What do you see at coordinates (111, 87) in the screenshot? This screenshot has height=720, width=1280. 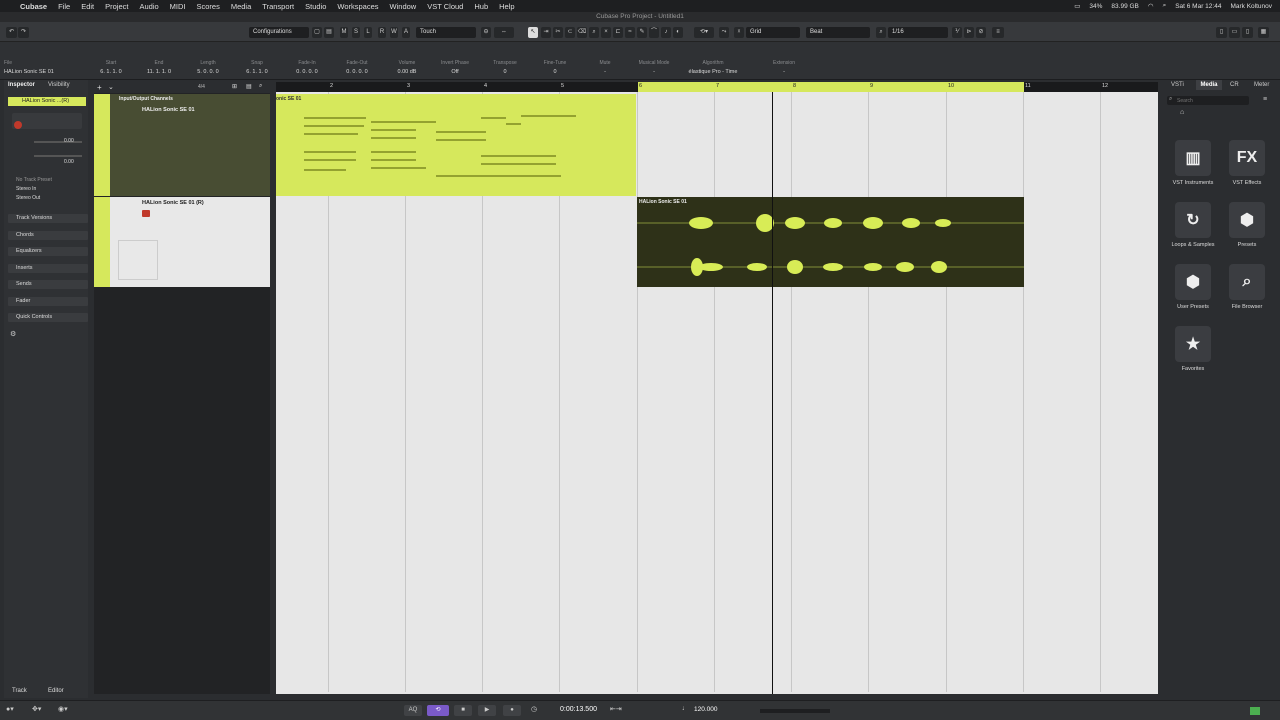 I see `track-menu-chevron-icon: ⌄` at bounding box center [111, 87].